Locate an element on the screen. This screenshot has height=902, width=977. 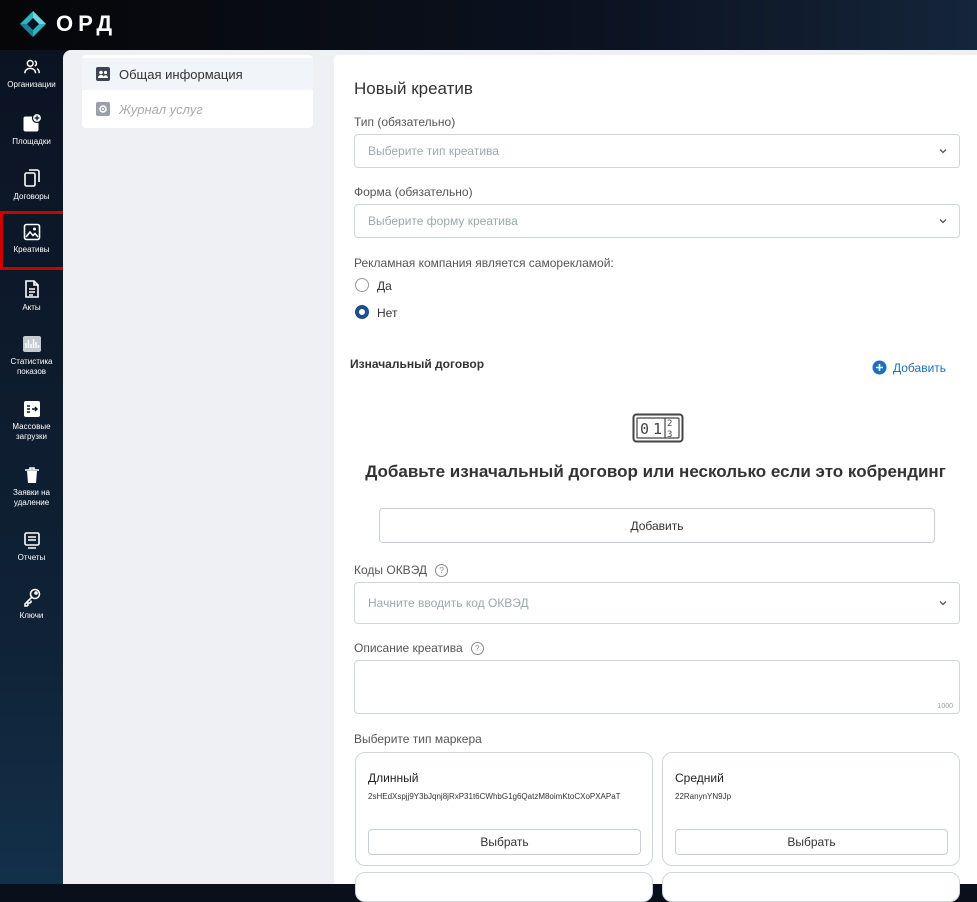
sidebar-item-acts: Акты is located at coordinates (31, 296).